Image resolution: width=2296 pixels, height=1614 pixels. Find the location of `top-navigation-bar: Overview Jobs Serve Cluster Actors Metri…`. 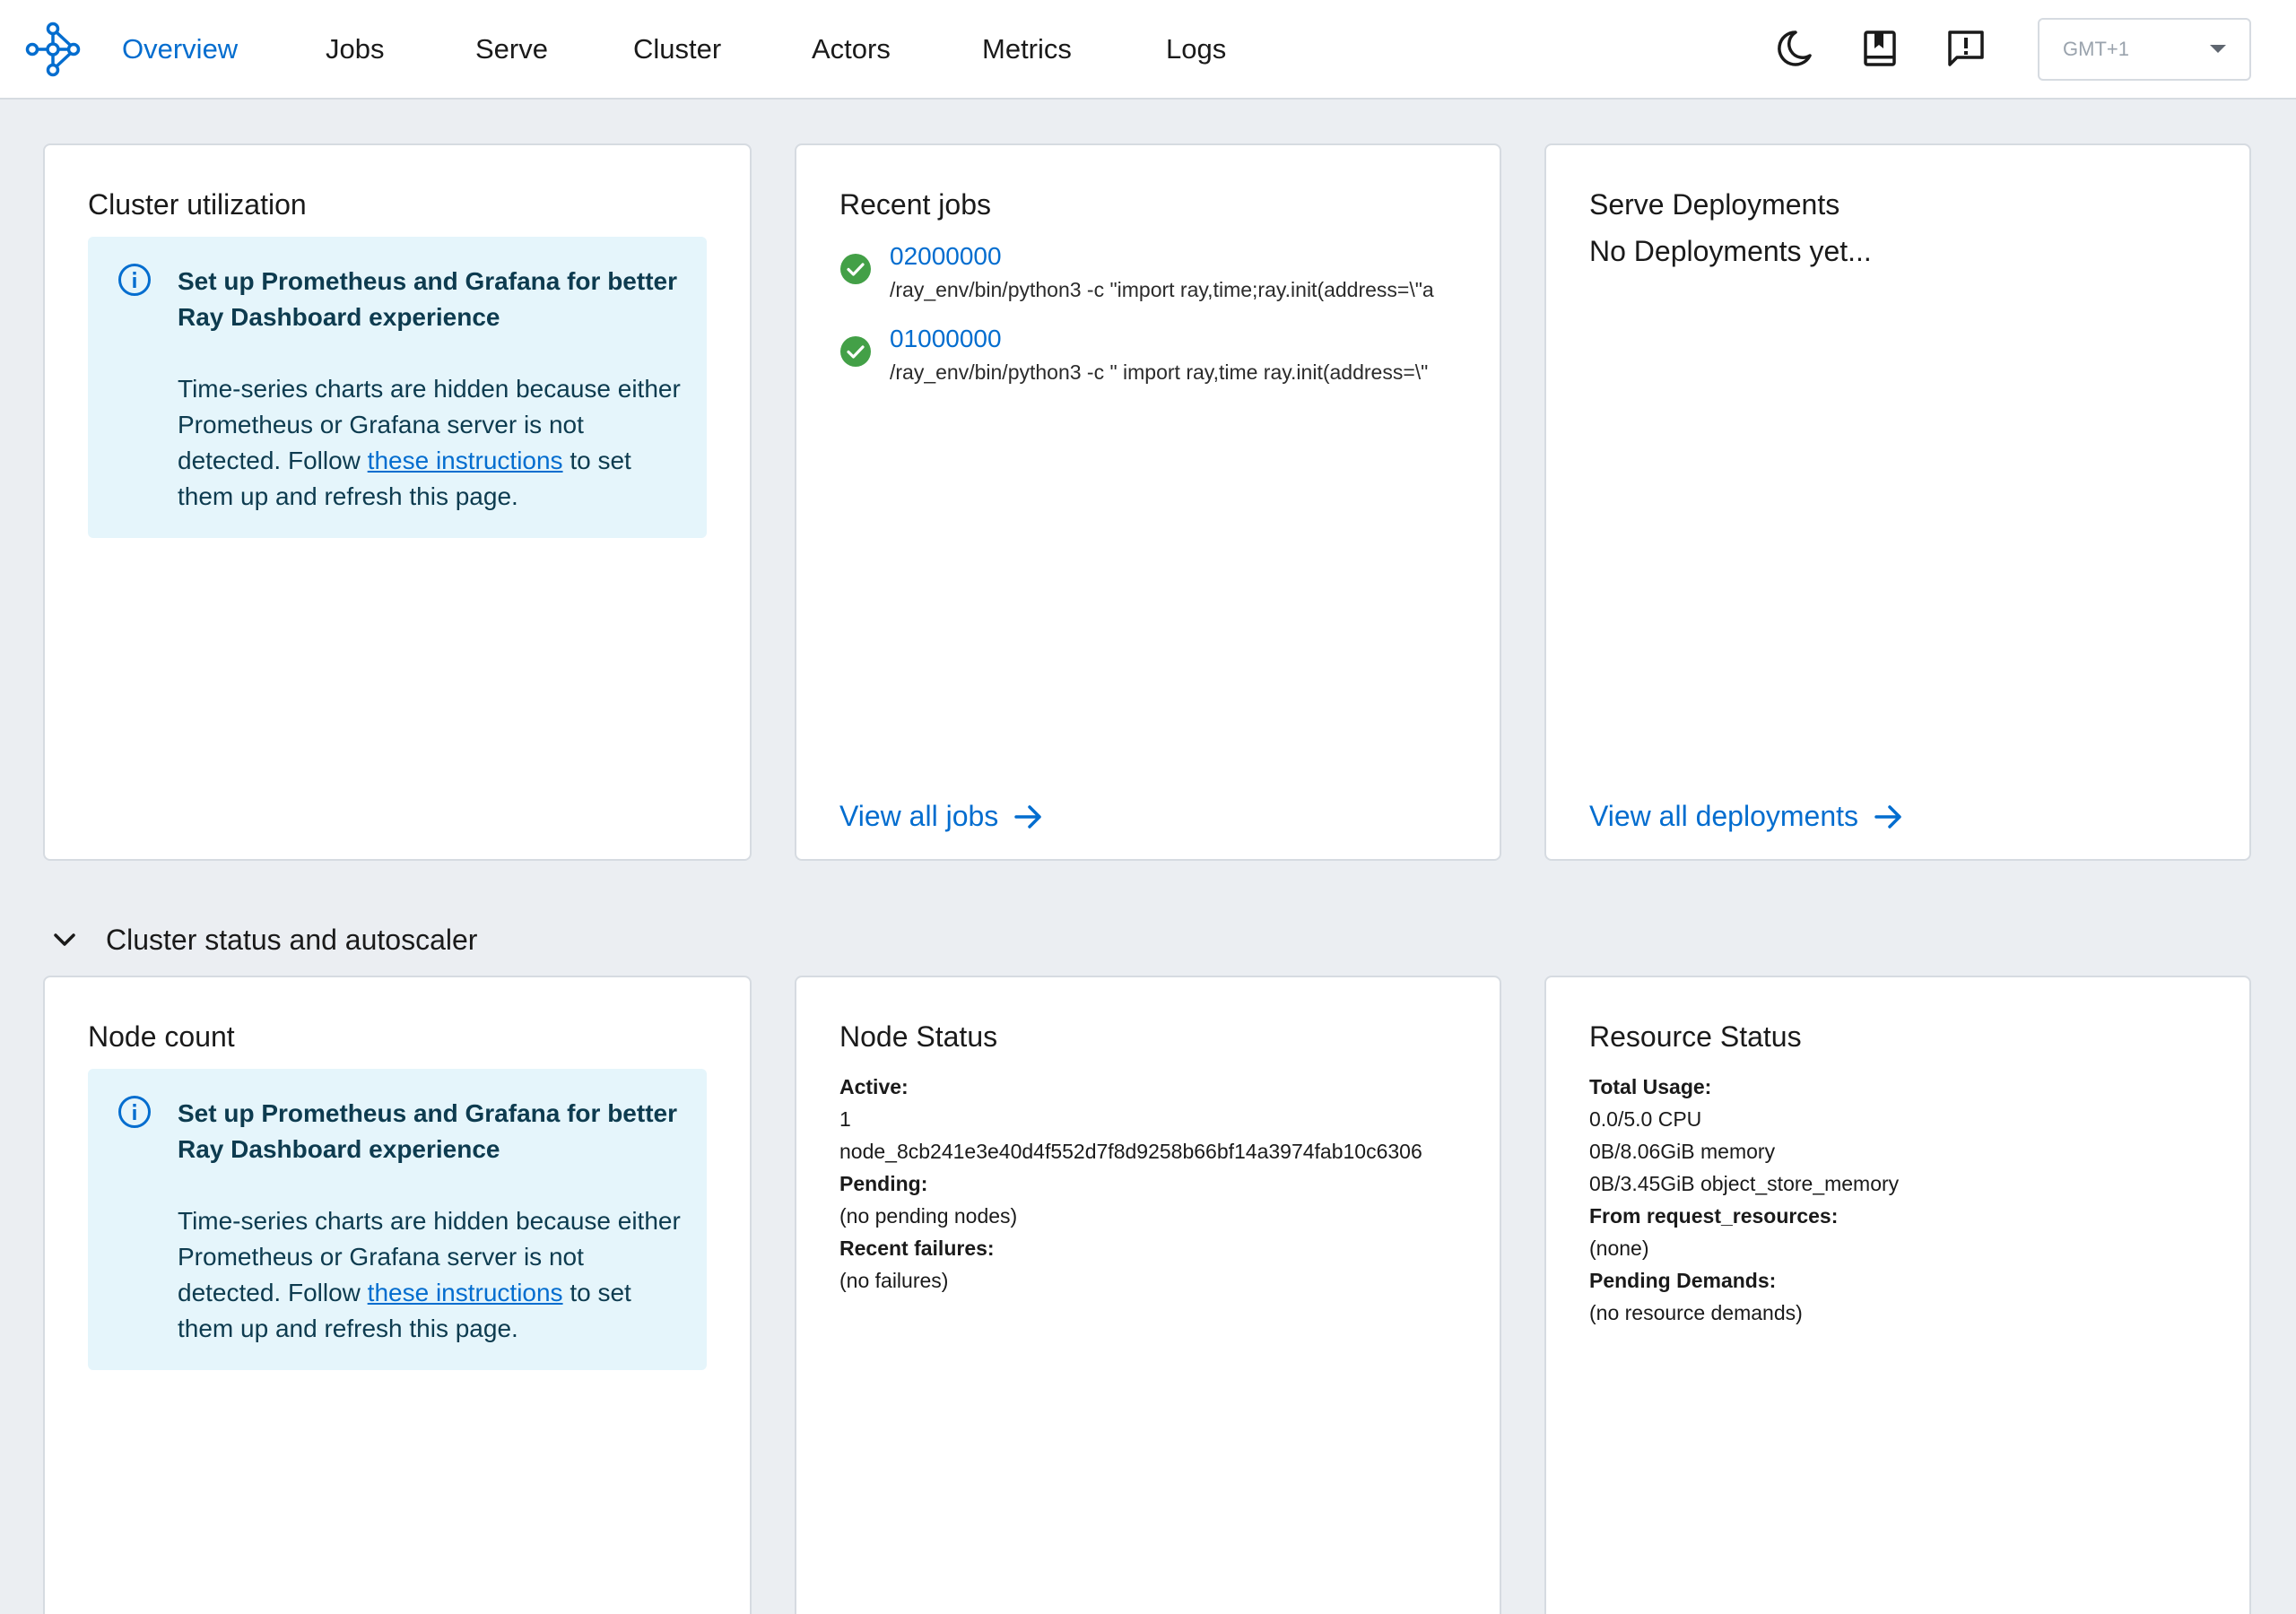

top-navigation-bar: Overview Jobs Serve Cluster Actors Metri… is located at coordinates (1148, 50).